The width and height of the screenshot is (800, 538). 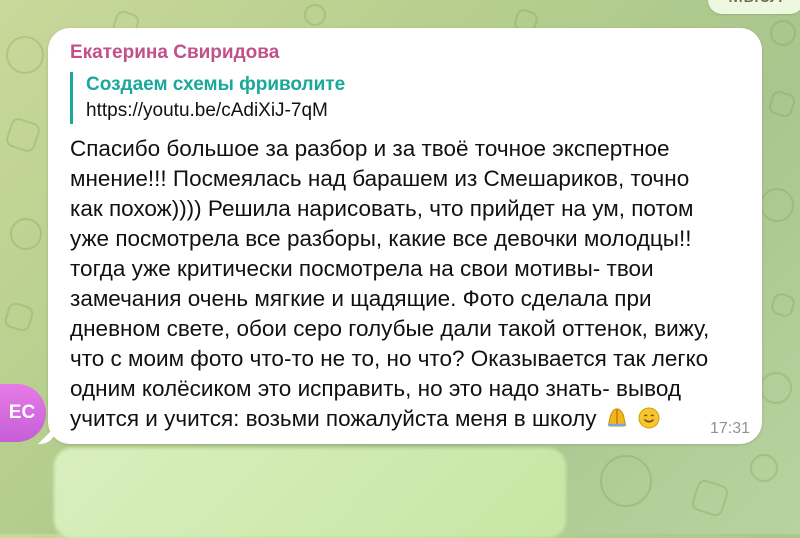 I want to click on avatar-initials: EC, so click(x=22, y=412).